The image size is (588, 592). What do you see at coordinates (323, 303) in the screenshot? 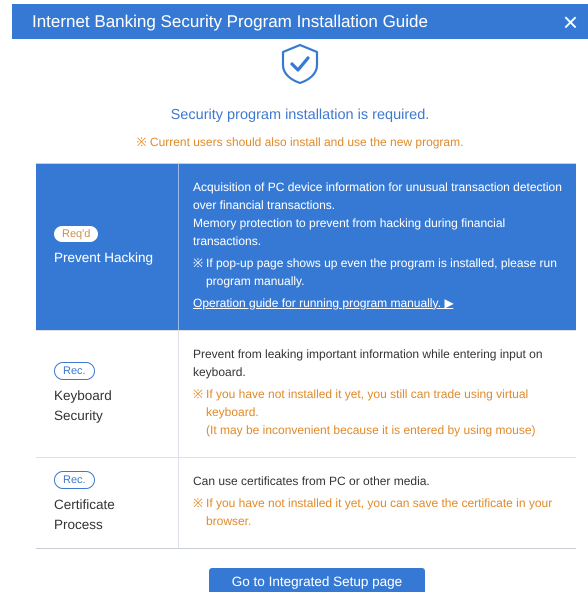
I see `guide-link: Operation guide for running program manually. ▶` at bounding box center [323, 303].